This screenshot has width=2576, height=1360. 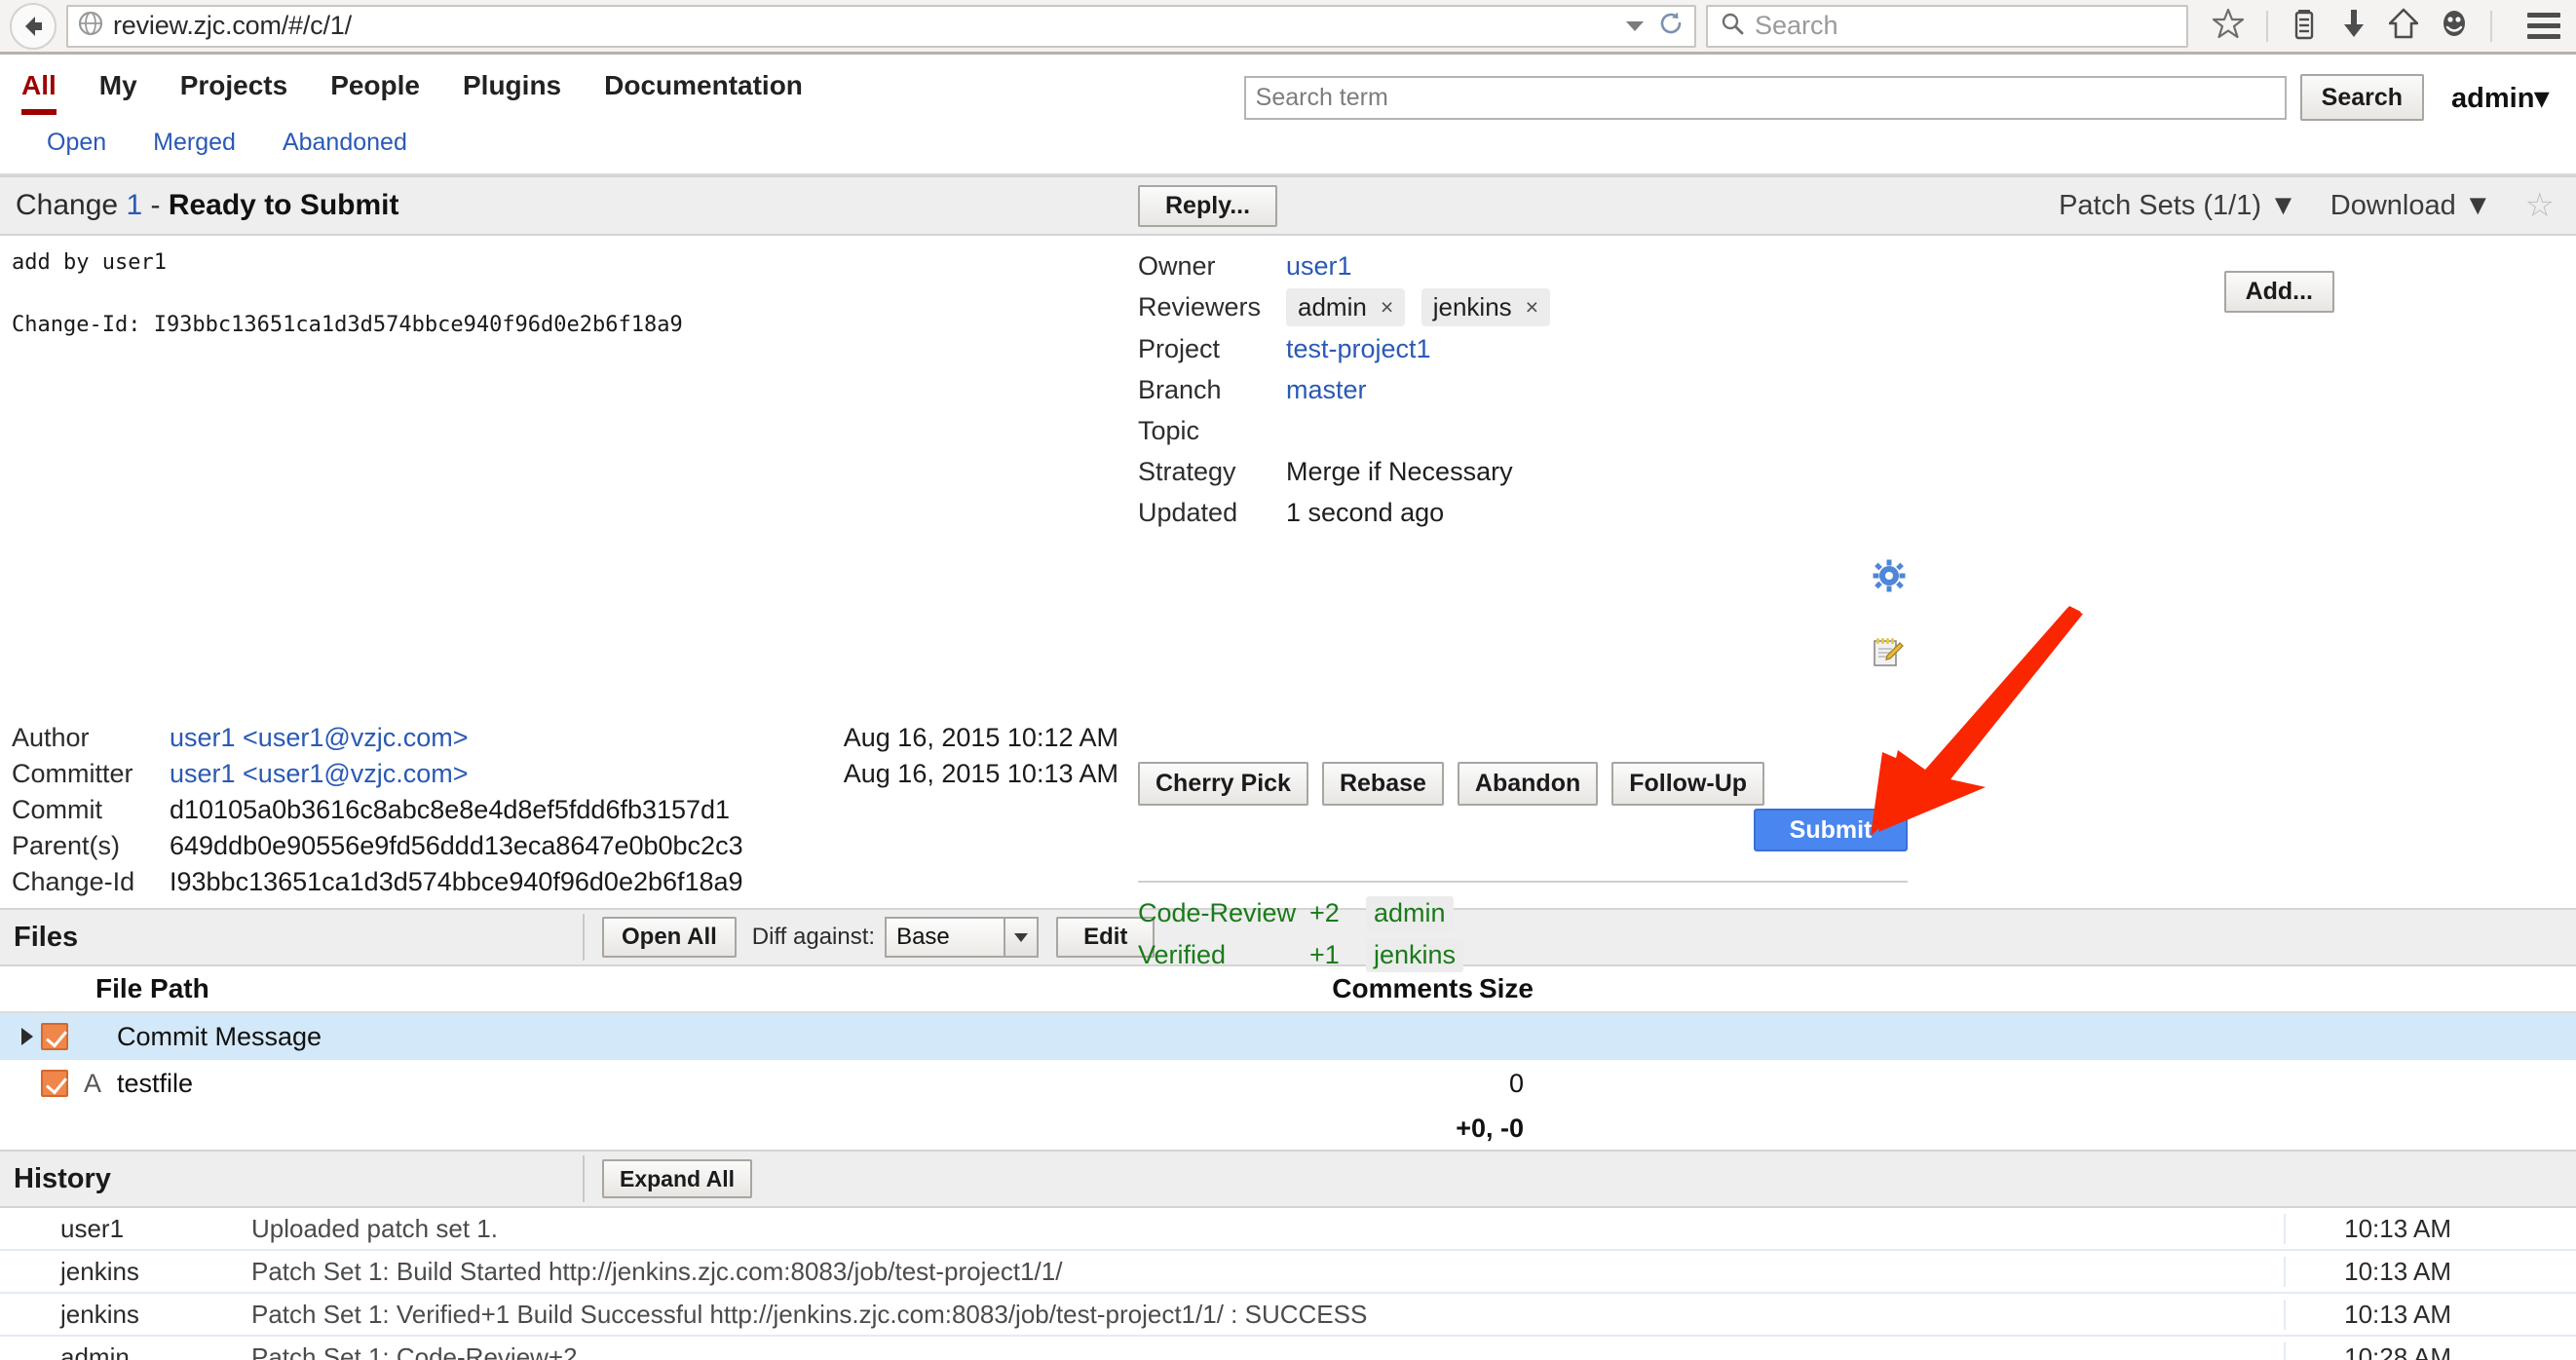 I want to click on reviewer-chip-jenkins: jenkins ×, so click(x=1486, y=307).